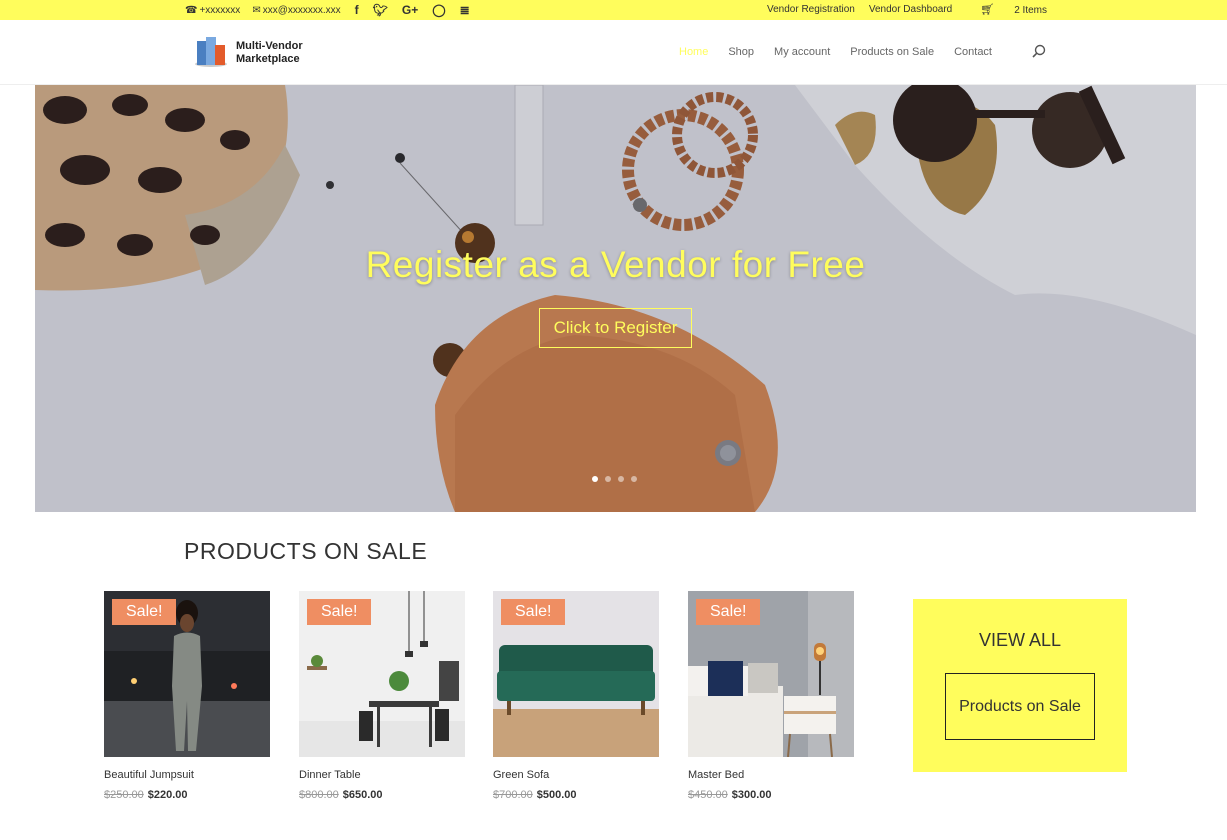 This screenshot has height=840, width=1227. I want to click on product-name: Green Sofa, so click(576, 775).